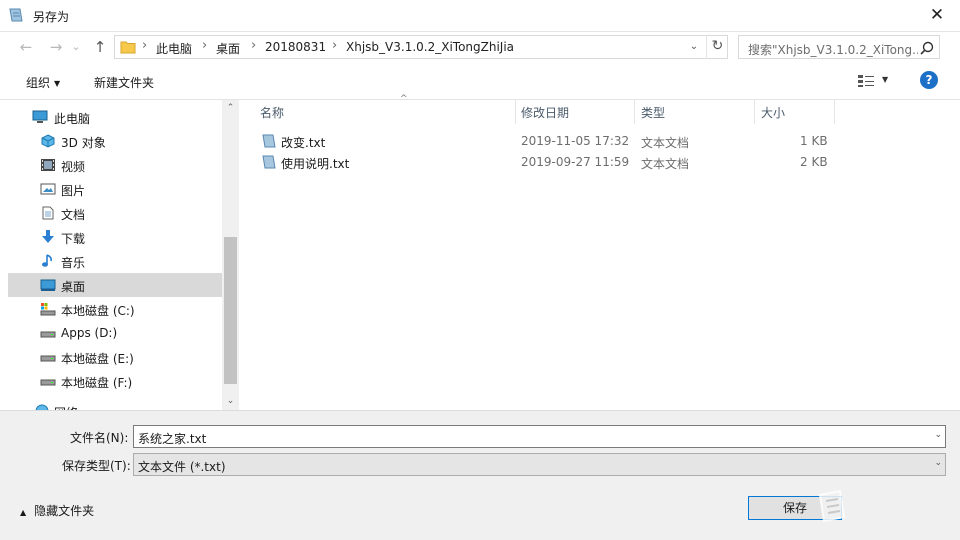 Image resolution: width=960 pixels, height=540 pixels. What do you see at coordinates (230, 108) in the screenshot?
I see `scroll-up-arrow: ⌃` at bounding box center [230, 108].